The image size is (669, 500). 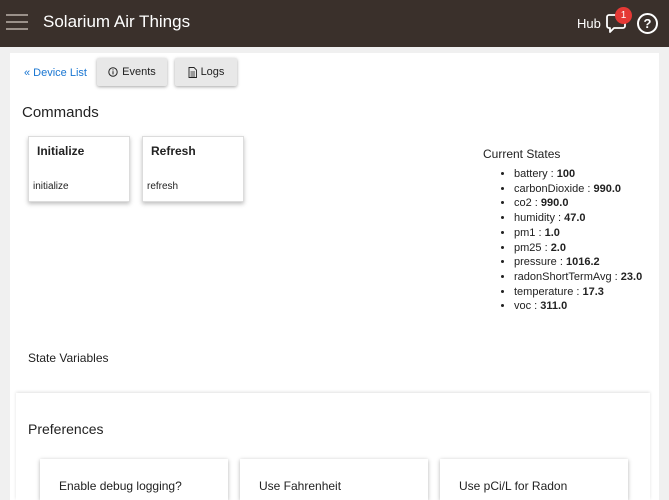 What do you see at coordinates (587, 174) in the screenshot?
I see `state-item: battery : 100` at bounding box center [587, 174].